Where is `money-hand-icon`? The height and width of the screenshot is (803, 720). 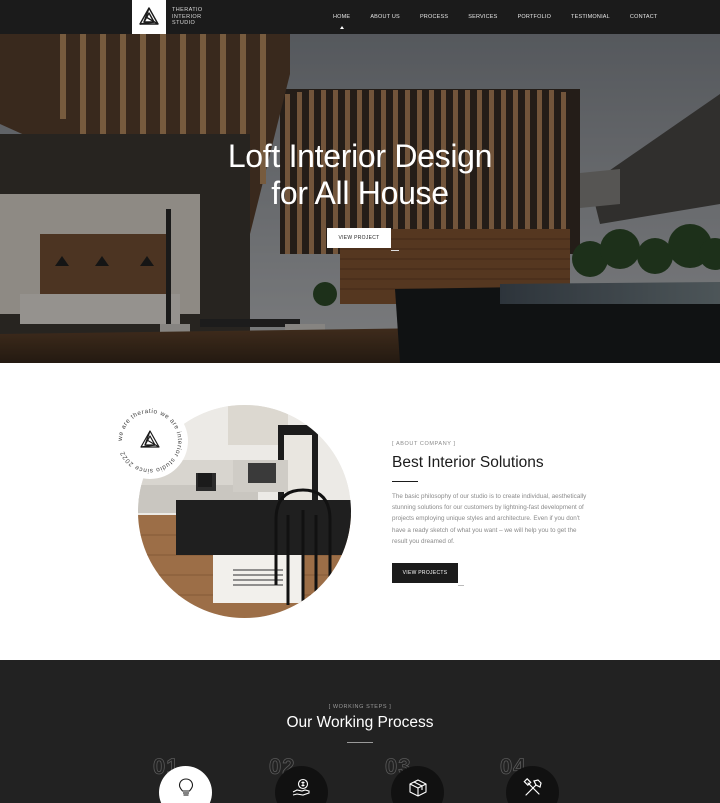 money-hand-icon is located at coordinates (301, 787).